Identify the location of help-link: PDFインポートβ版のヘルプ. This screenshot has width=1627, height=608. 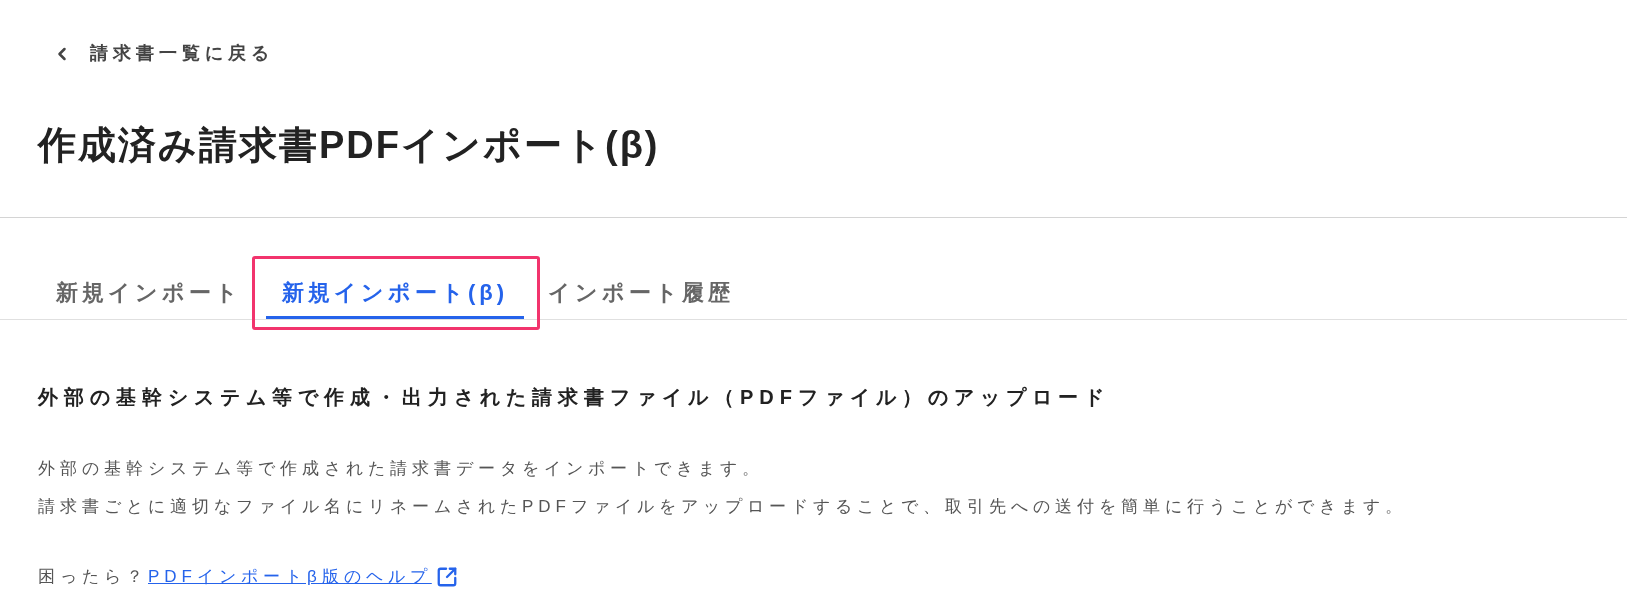
(290, 577).